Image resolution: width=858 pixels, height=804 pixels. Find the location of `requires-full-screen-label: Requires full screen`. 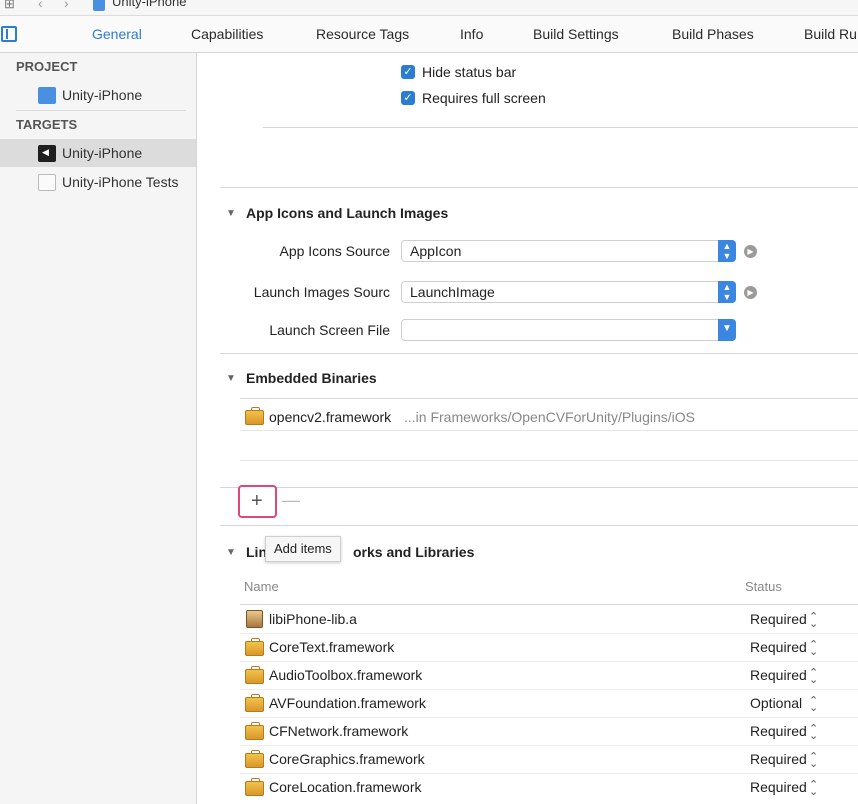

requires-full-screen-label: Requires full screen is located at coordinates (484, 98).